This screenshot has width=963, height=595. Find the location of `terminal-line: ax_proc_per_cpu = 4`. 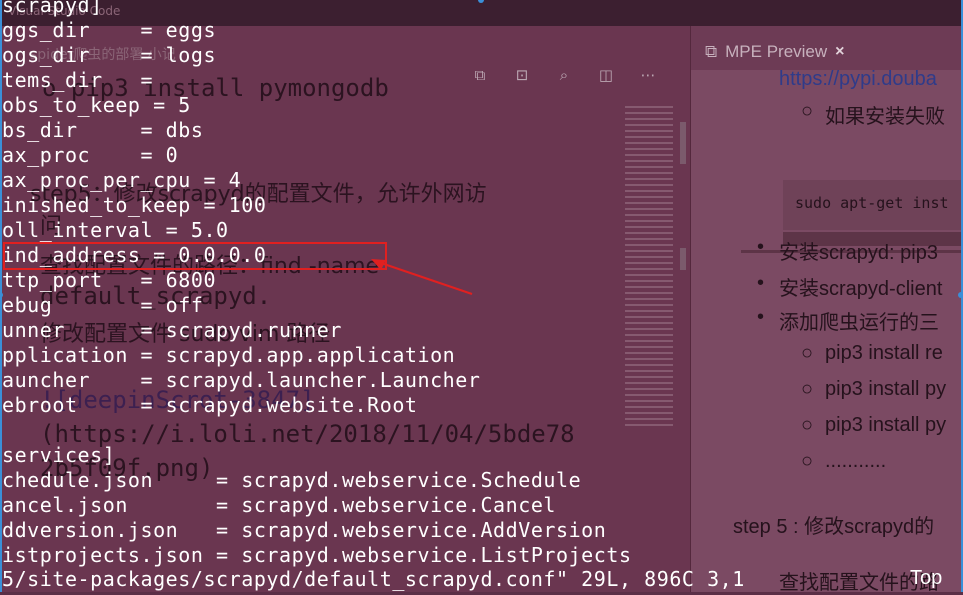

terminal-line: ax_proc_per_cpu = 4 is located at coordinates (122, 180).